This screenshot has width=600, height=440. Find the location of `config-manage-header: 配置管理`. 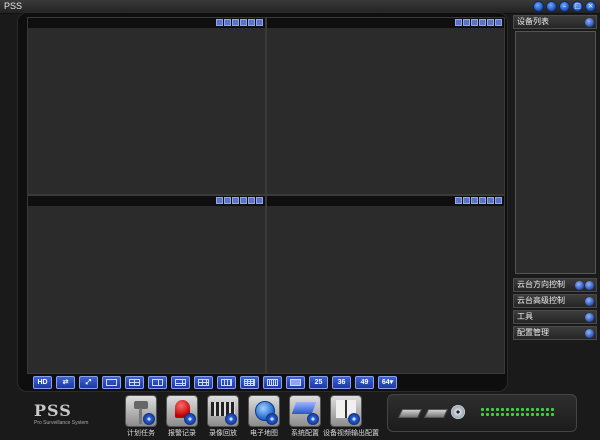

config-manage-header: 配置管理 is located at coordinates (555, 333).